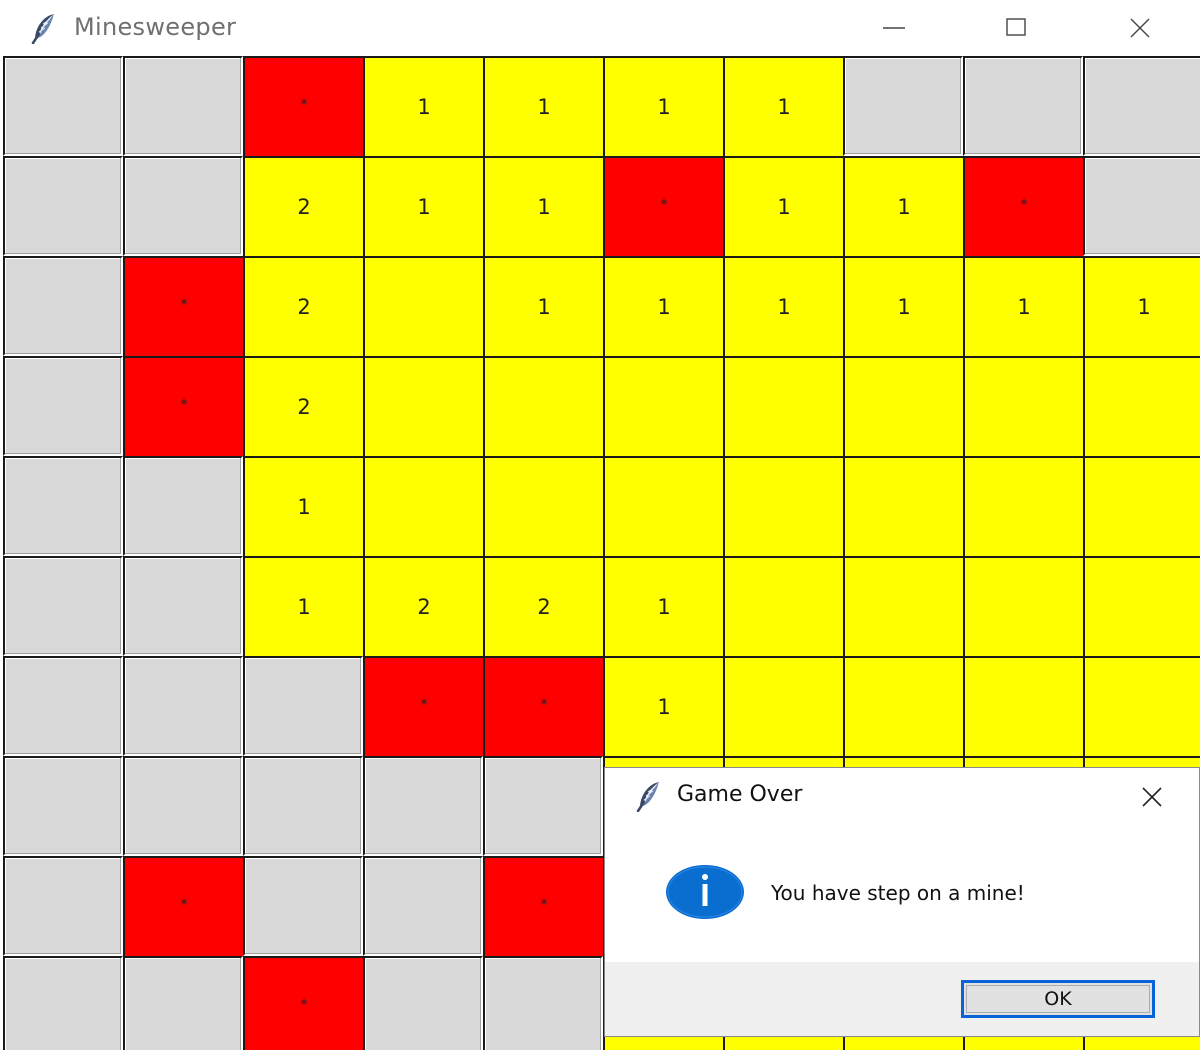 Image resolution: width=1200 pixels, height=1050 pixels. I want to click on cell-r5-c9-revealed, so click(1141, 606).